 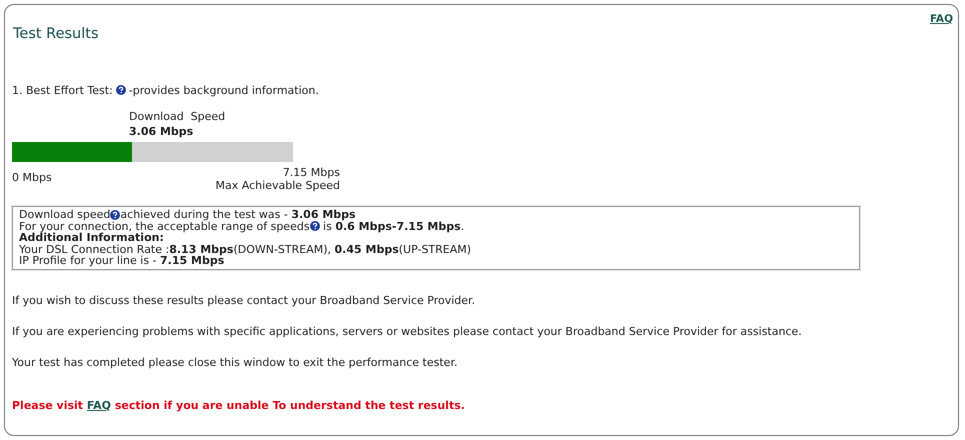 What do you see at coordinates (244, 300) in the screenshot?
I see `message-text: If you wish to discuss these results please contact your Broadband Service Provider.` at bounding box center [244, 300].